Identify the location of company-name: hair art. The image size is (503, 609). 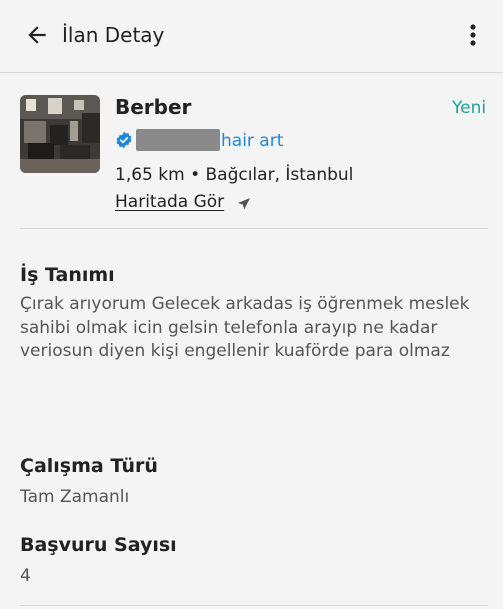
(252, 141).